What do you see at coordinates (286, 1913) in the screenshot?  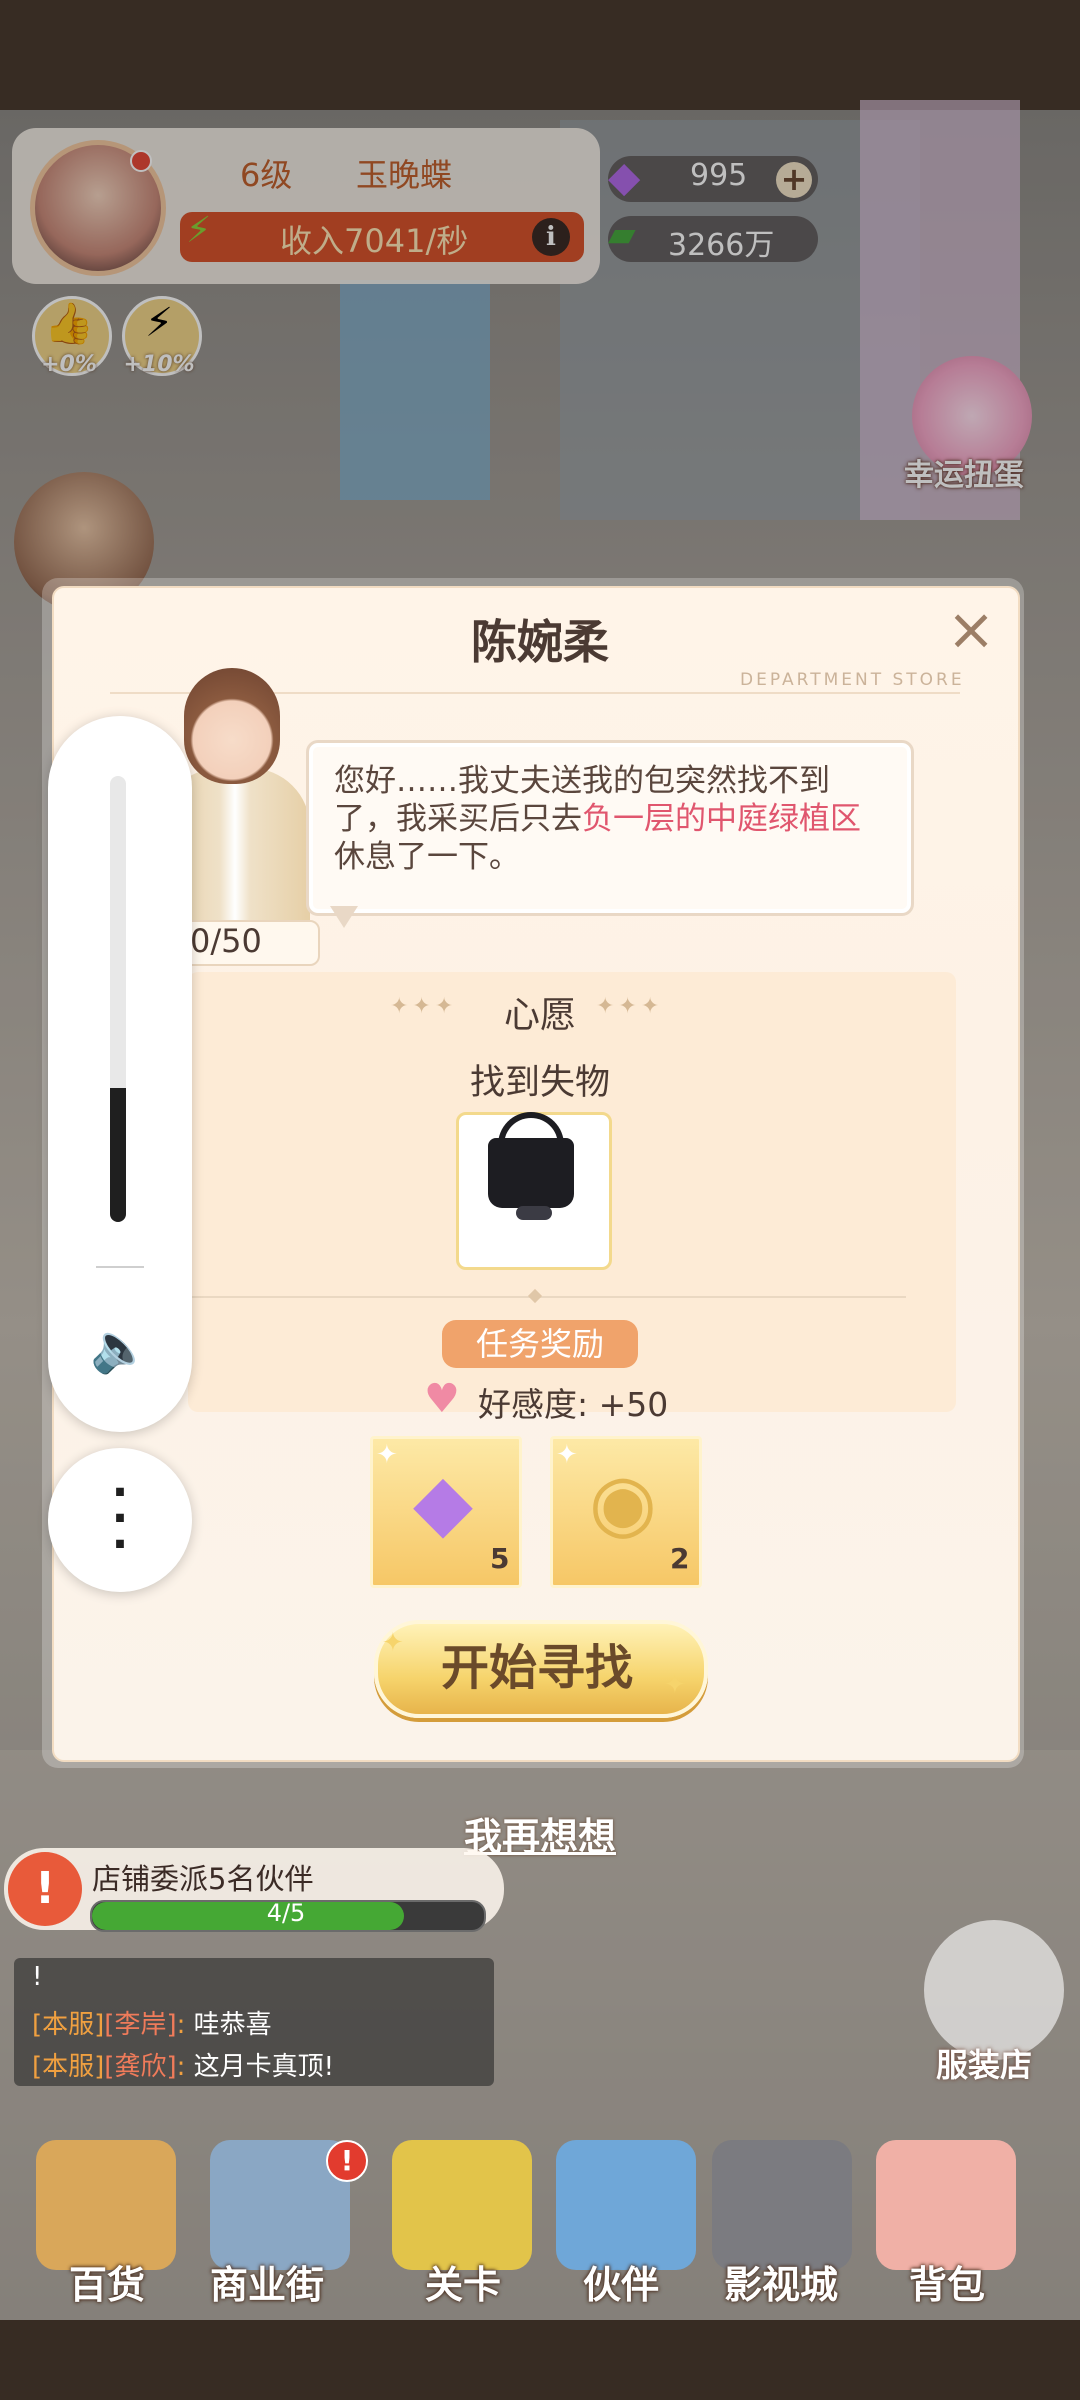 I see `quest-progress-text: 4/5` at bounding box center [286, 1913].